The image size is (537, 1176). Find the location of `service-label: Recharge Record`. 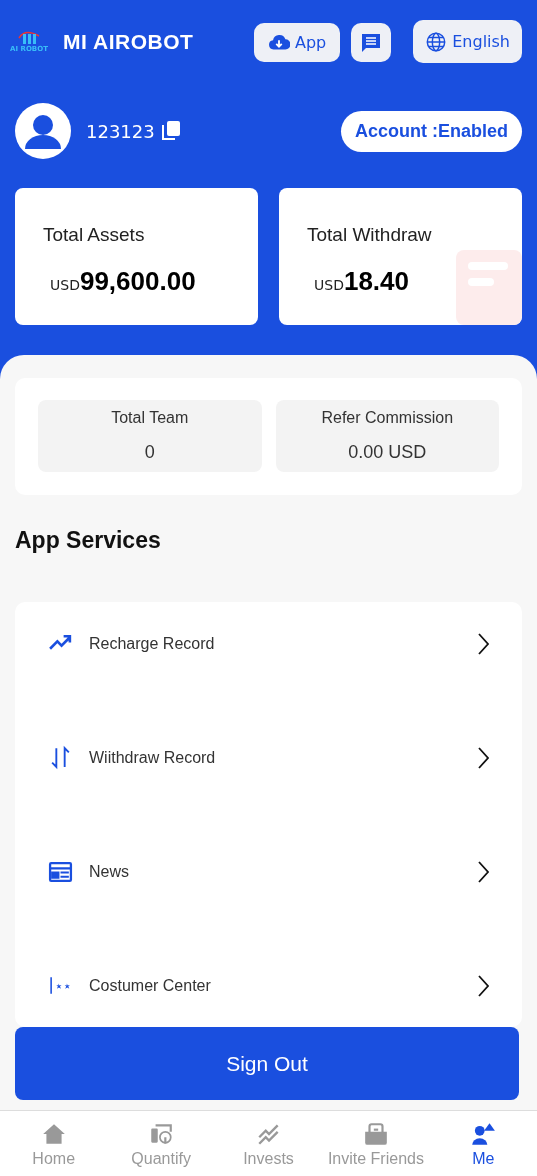

service-label: Recharge Record is located at coordinates (152, 643).